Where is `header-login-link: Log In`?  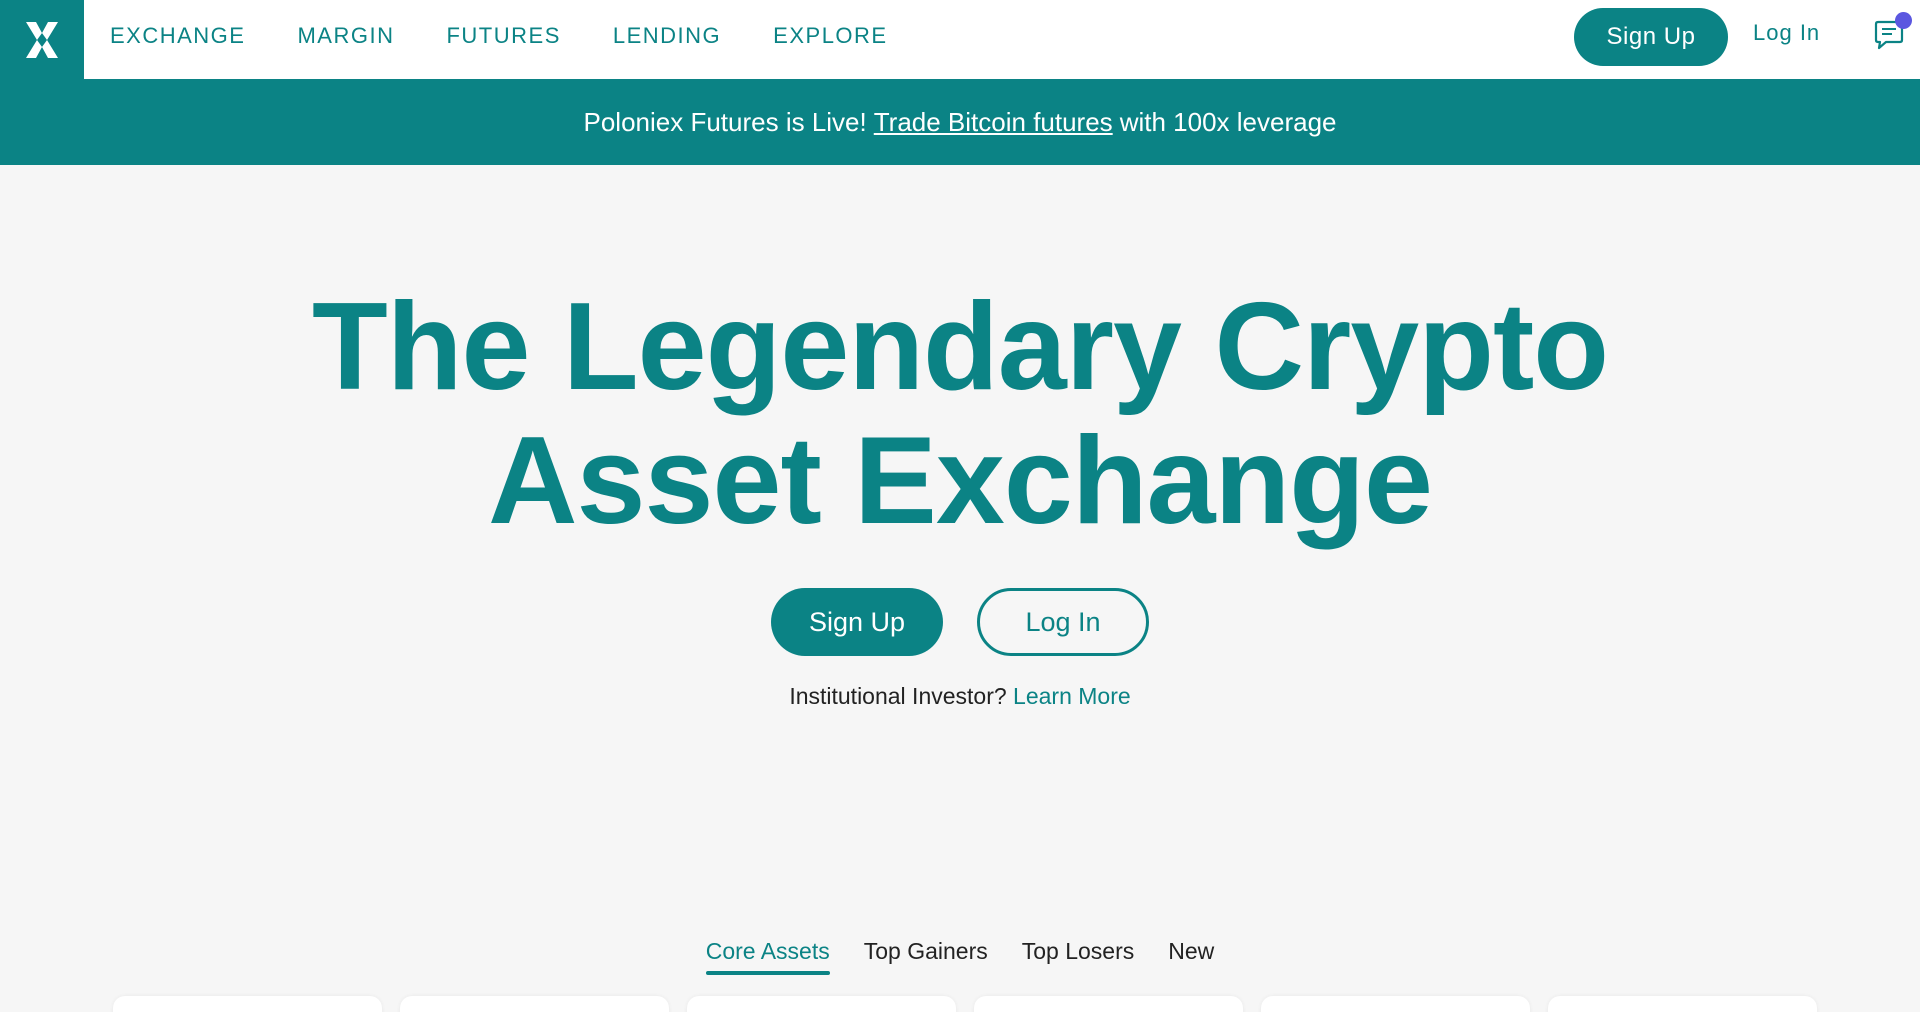 header-login-link: Log In is located at coordinates (1786, 33).